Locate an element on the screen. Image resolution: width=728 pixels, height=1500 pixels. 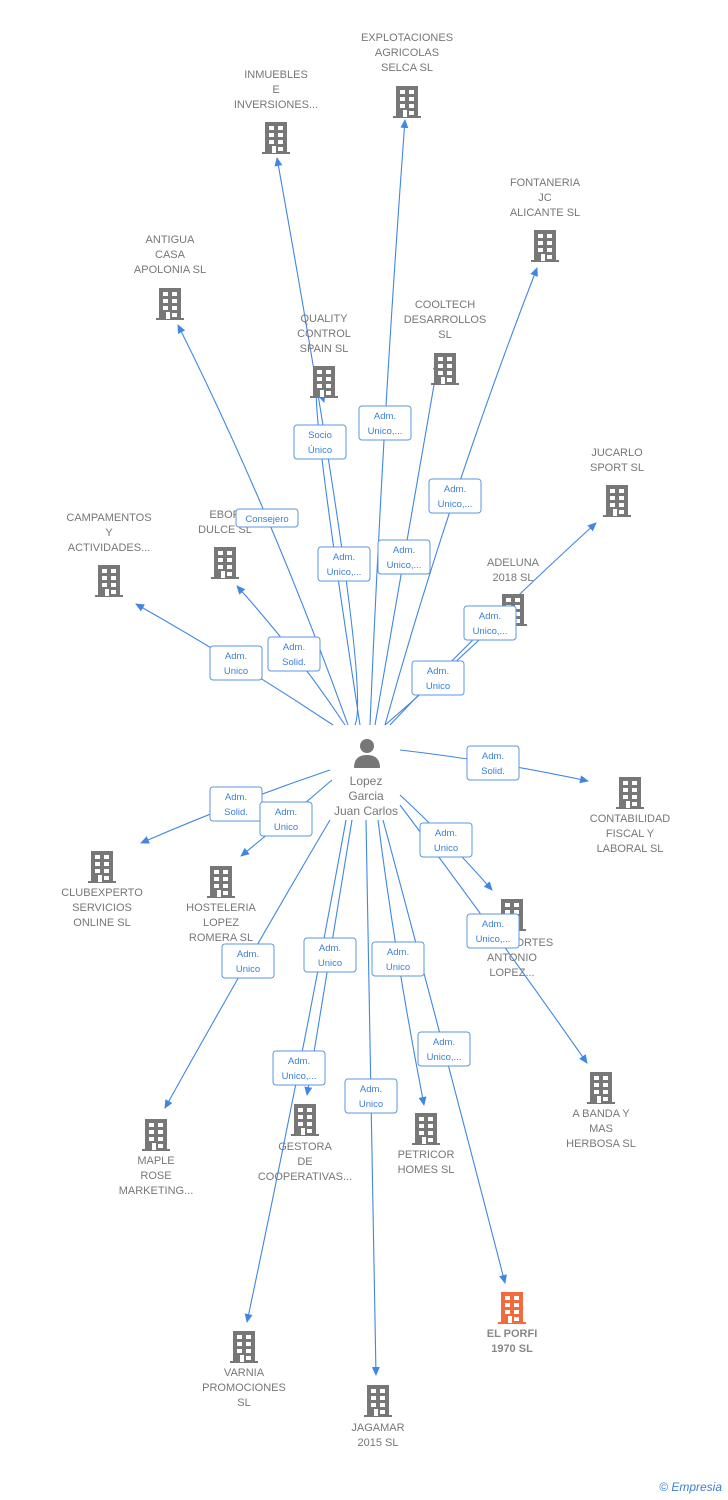
company-name: DESARROLLOS is located at coordinates (445, 320).